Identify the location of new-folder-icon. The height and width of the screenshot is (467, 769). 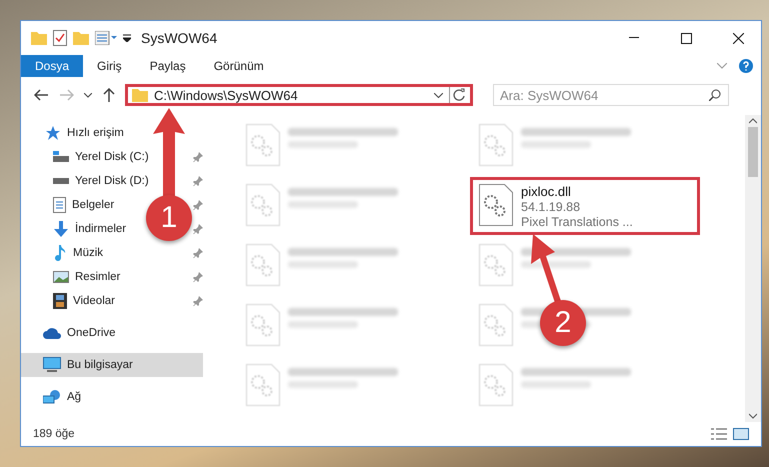
(81, 38).